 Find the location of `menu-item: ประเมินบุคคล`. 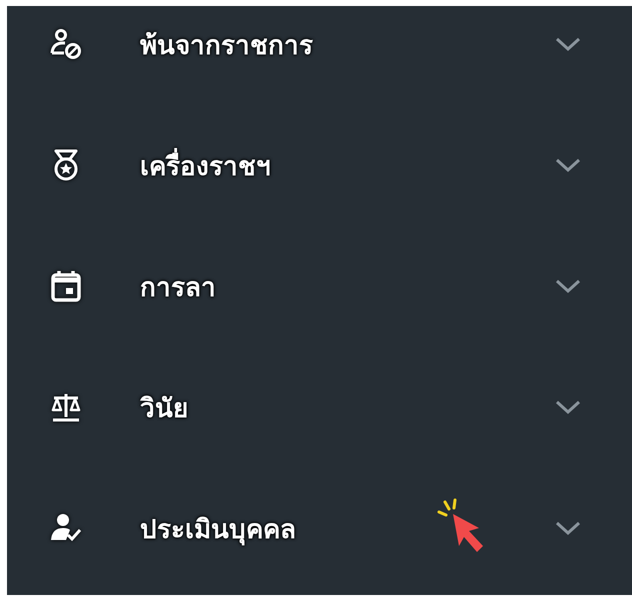

menu-item: ประเมินบุคคล is located at coordinates (319, 528).